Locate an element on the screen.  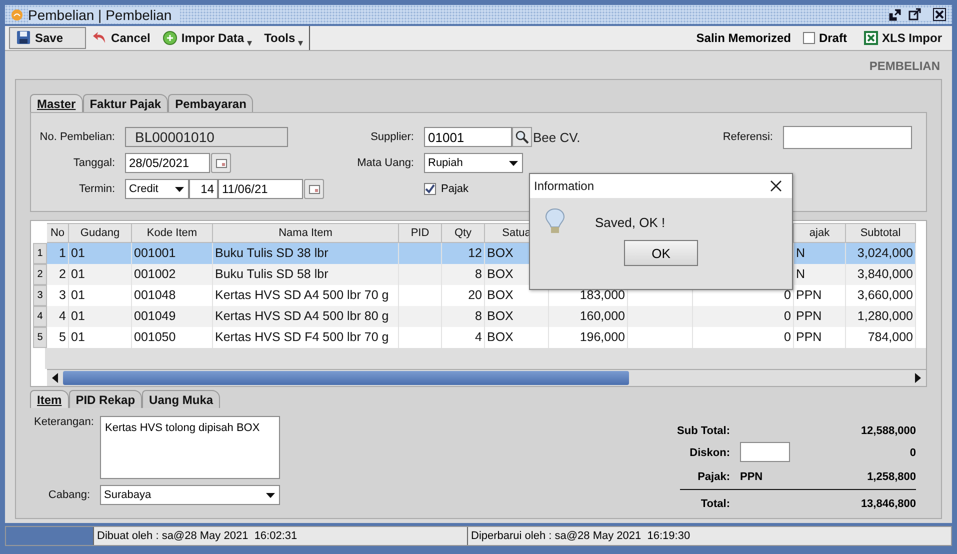
tab: Item is located at coordinates (49, 399).